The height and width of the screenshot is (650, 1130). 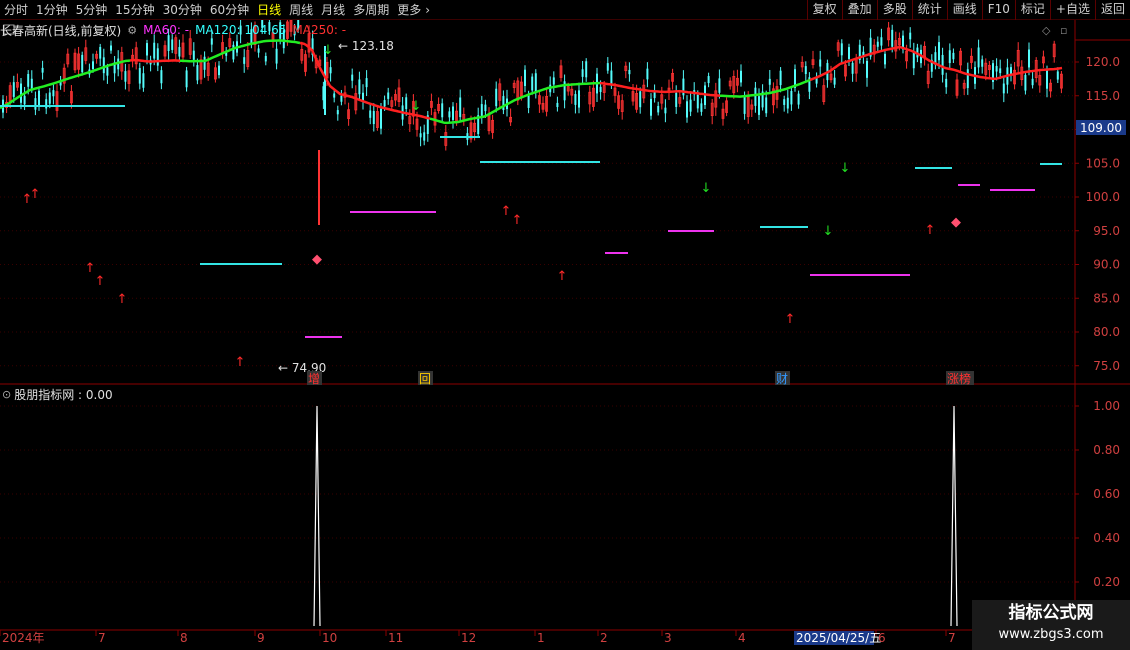 I want to click on watermark-url: www.zbgs3.com, so click(x=1051, y=634).